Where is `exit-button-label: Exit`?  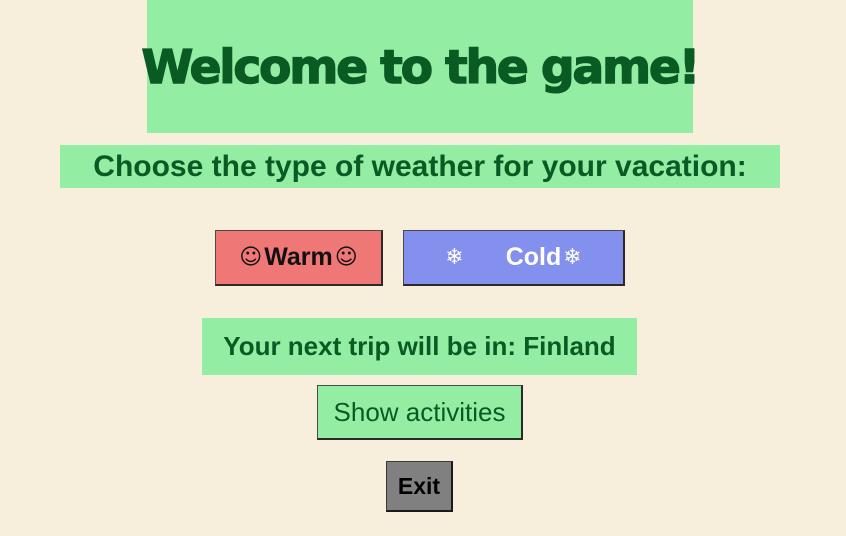 exit-button-label: Exit is located at coordinates (419, 485).